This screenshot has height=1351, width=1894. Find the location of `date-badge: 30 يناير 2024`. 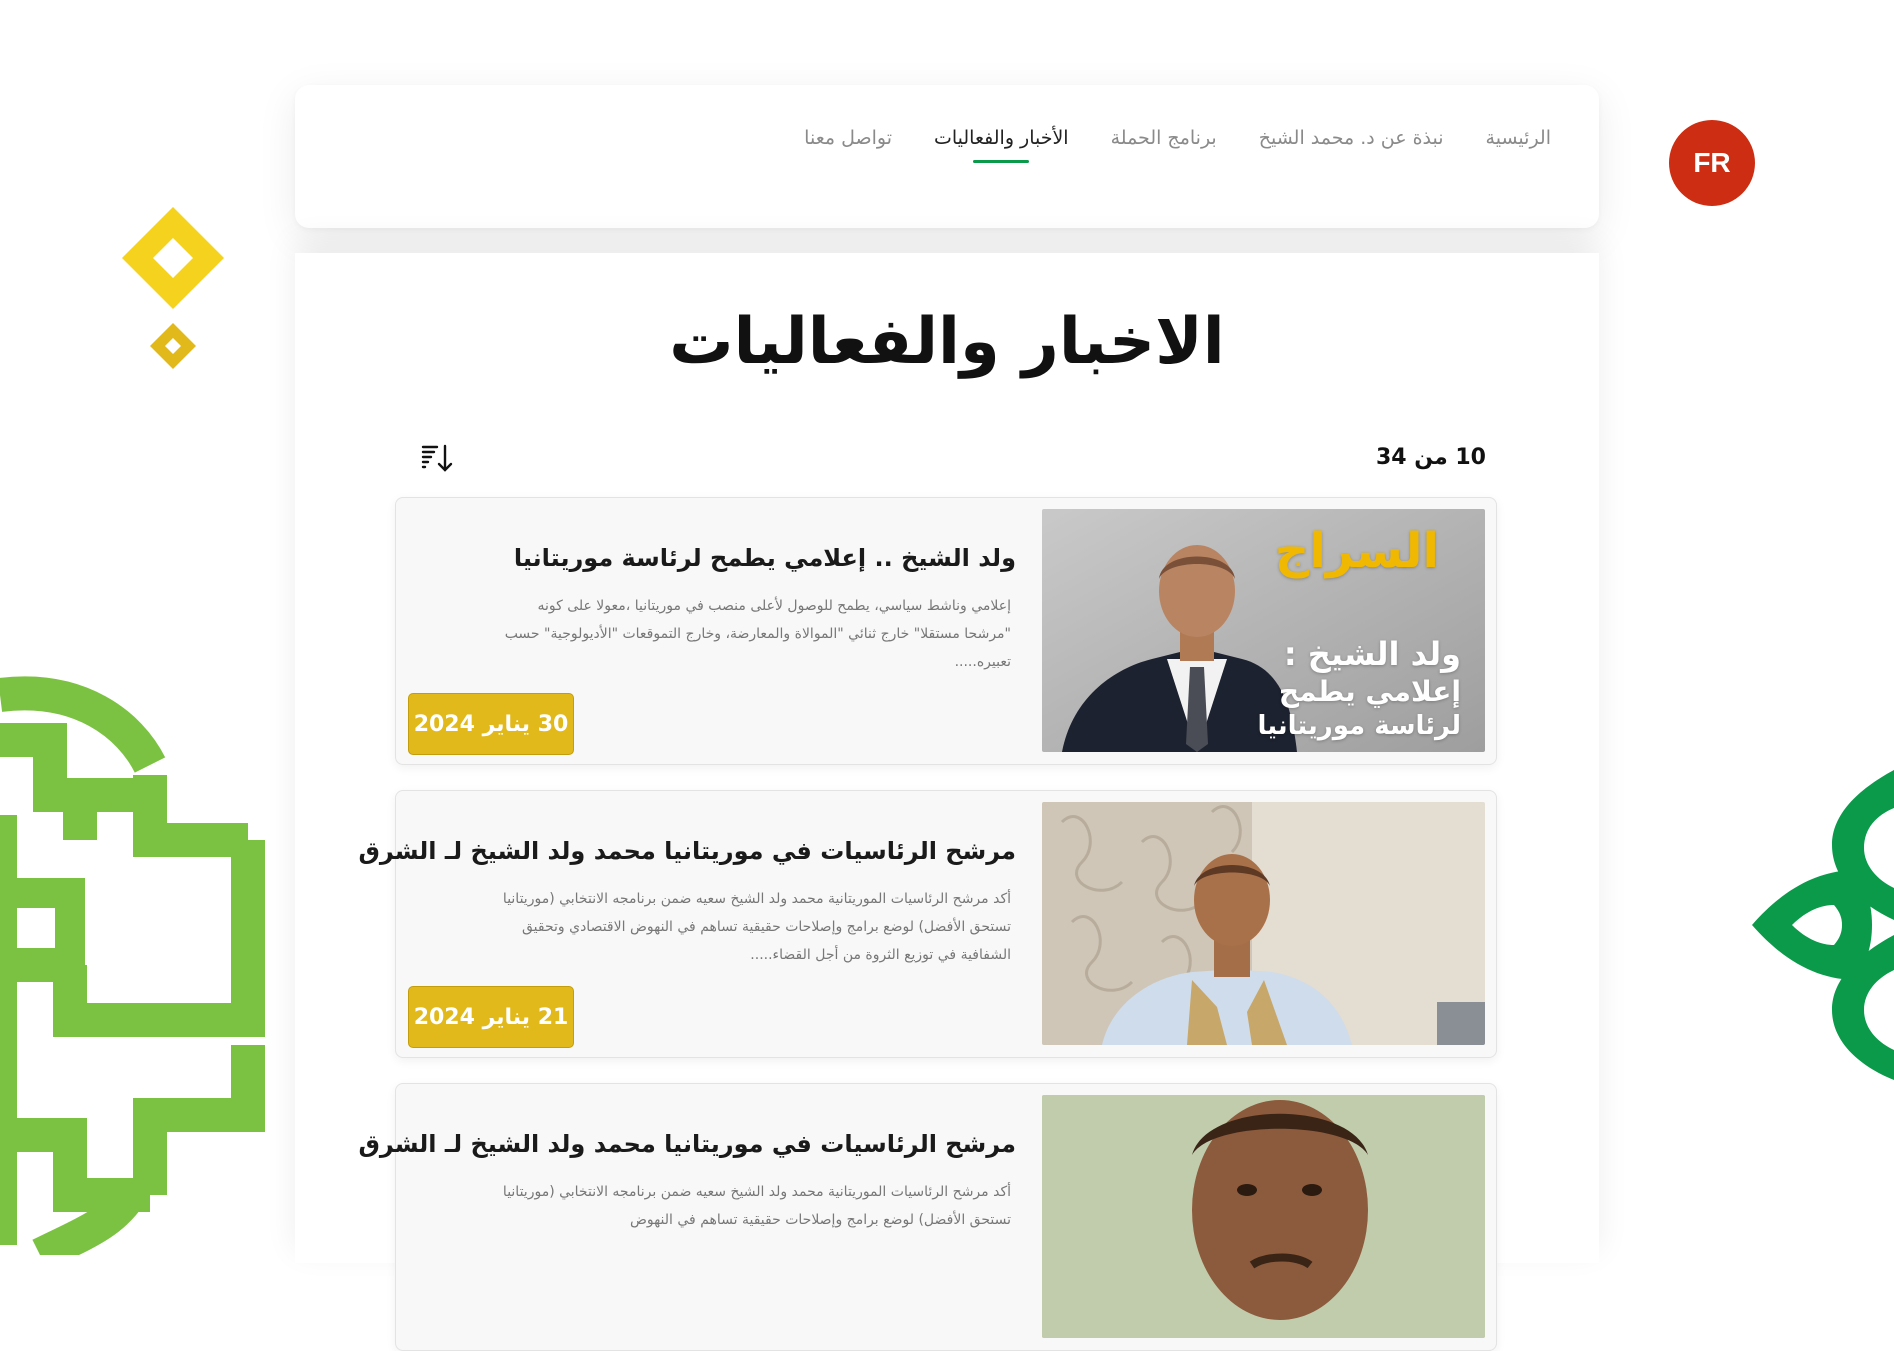

date-badge: 30 يناير 2024 is located at coordinates (491, 724).